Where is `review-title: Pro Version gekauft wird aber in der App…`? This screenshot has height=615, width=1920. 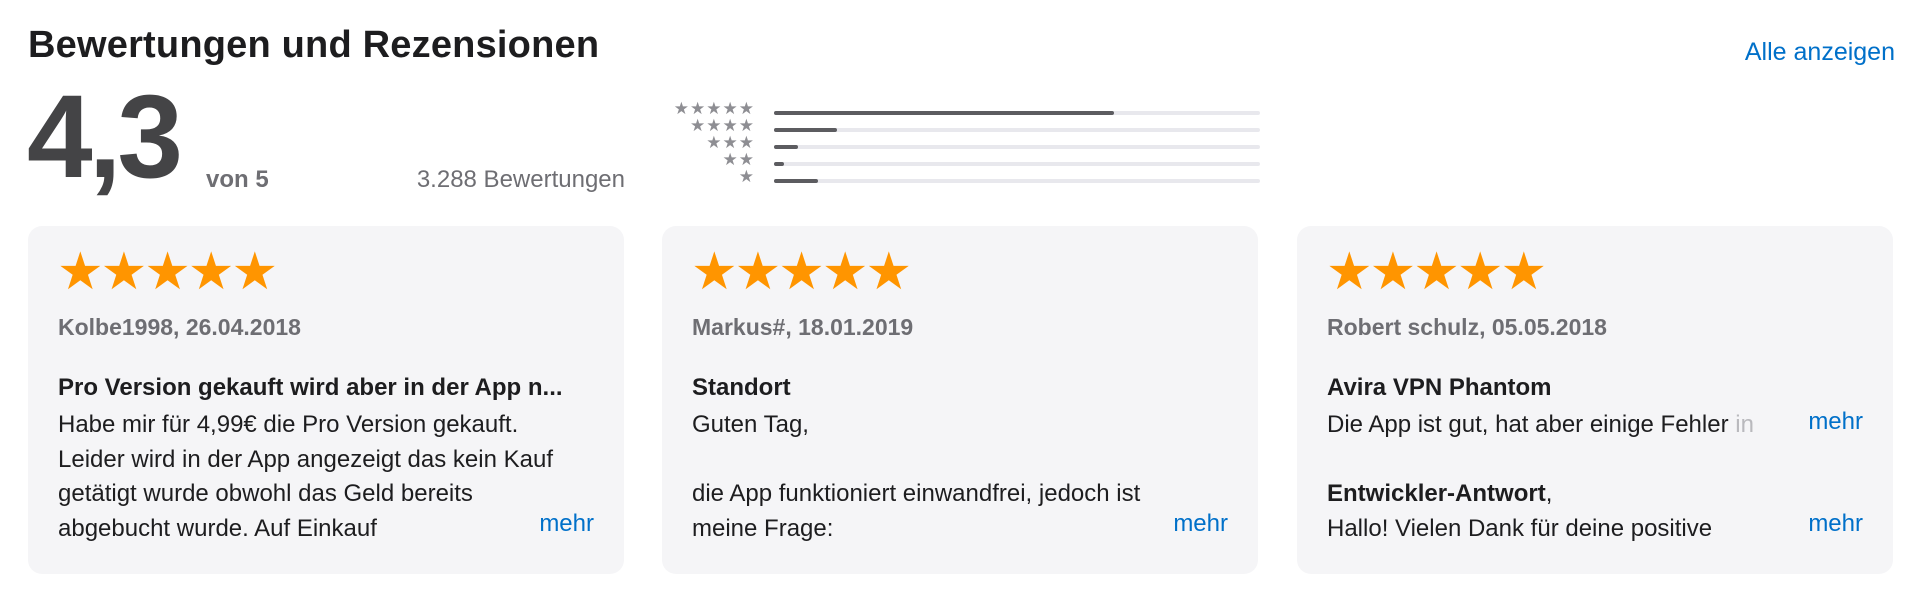 review-title: Pro Version gekauft wird aber in der App… is located at coordinates (310, 387).